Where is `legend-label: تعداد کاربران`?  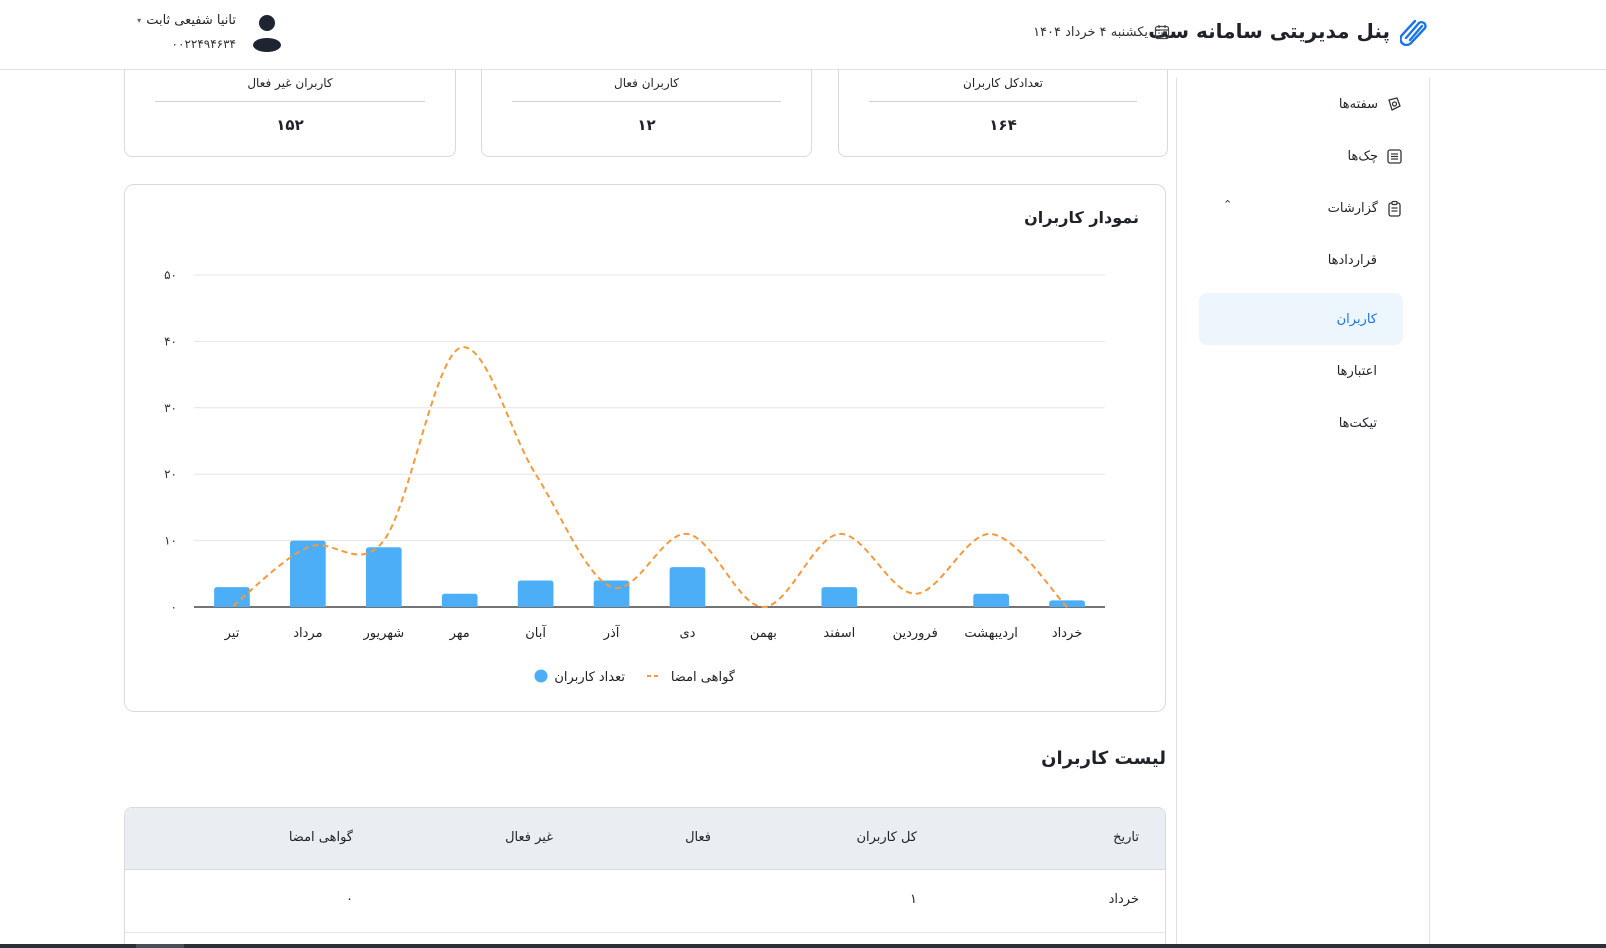 legend-label: تعداد کاربران is located at coordinates (589, 677).